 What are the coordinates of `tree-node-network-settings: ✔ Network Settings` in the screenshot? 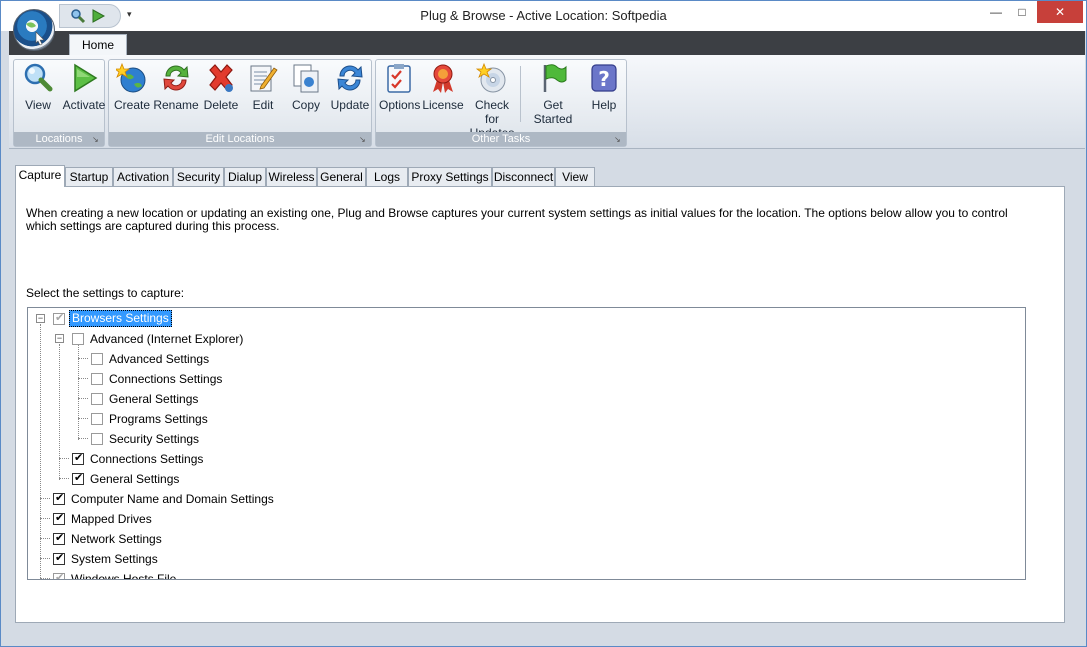 It's located at (178, 539).